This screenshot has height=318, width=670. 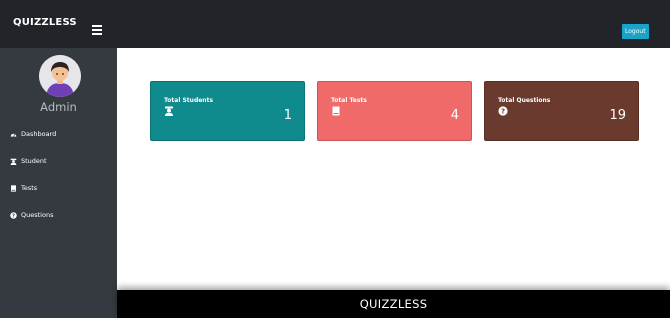 I want to click on card-value: 4, so click(x=454, y=115).